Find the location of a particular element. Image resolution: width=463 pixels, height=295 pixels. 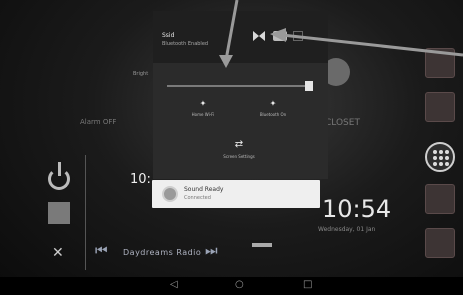

home-icon: ○ is located at coordinates (239, 284).